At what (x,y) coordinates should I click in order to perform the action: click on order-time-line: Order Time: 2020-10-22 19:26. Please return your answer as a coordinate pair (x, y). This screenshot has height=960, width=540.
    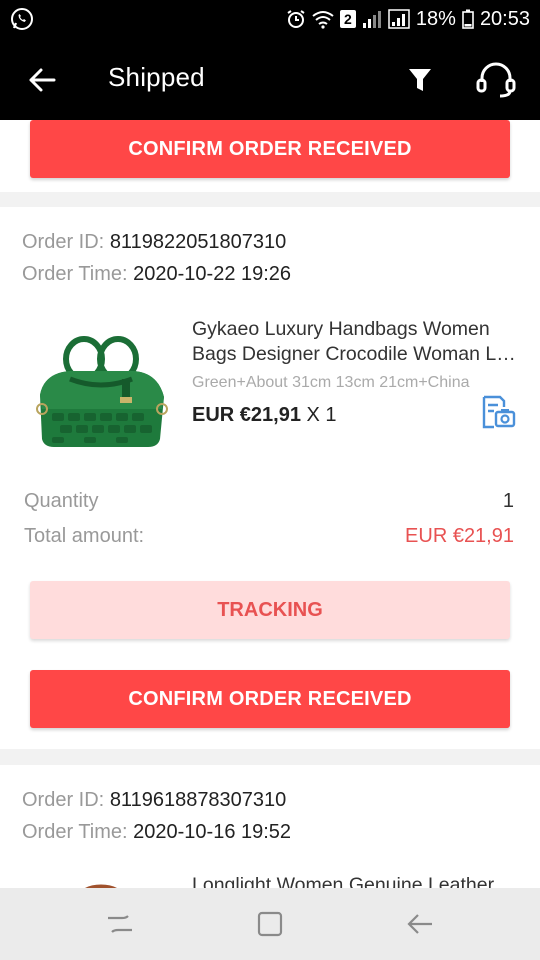
    Looking at the image, I should click on (156, 274).